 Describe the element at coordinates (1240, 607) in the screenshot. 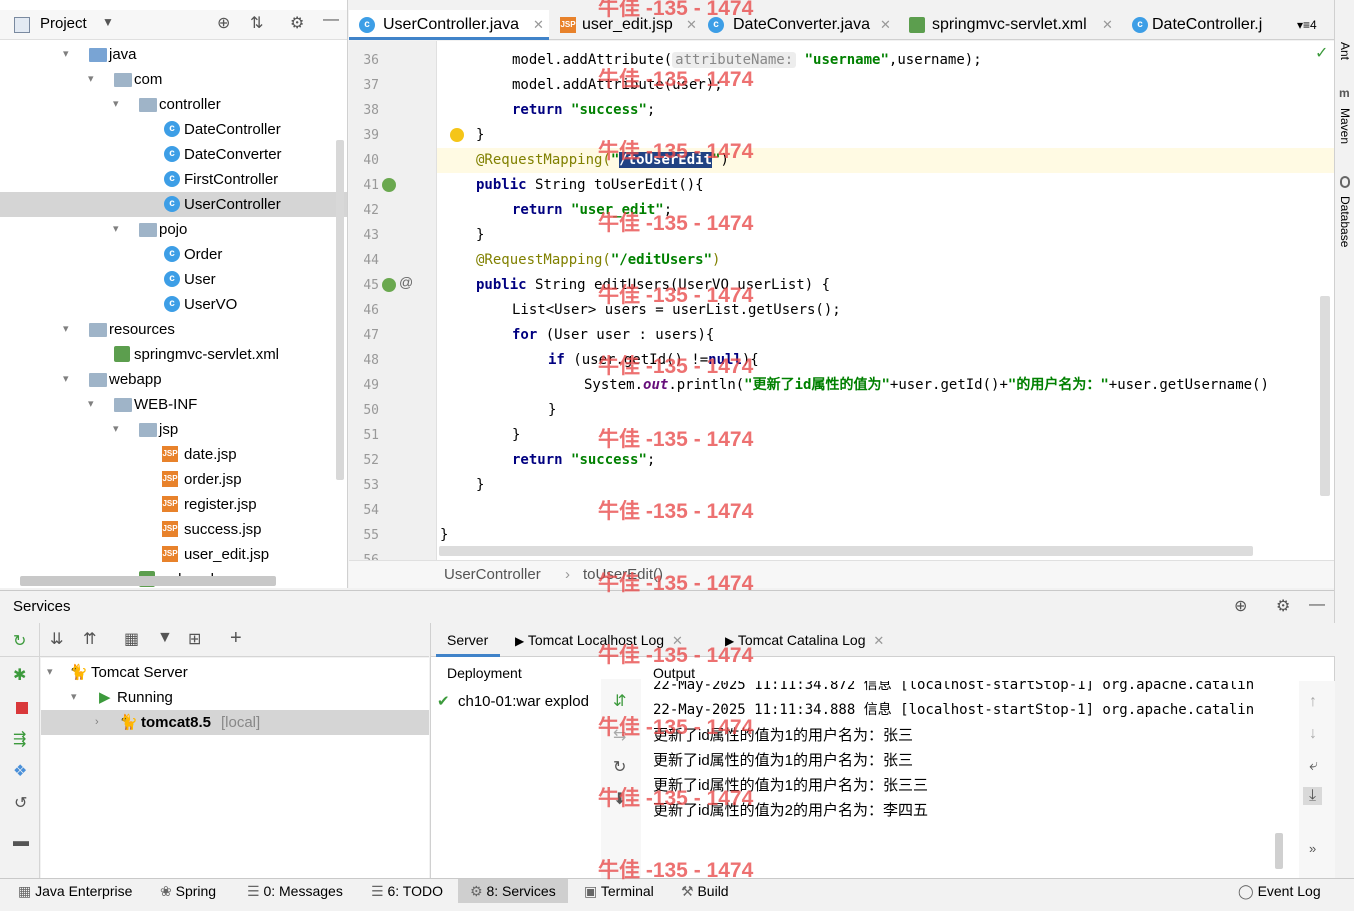

I see `crosshair-icon: ⊕` at that location.